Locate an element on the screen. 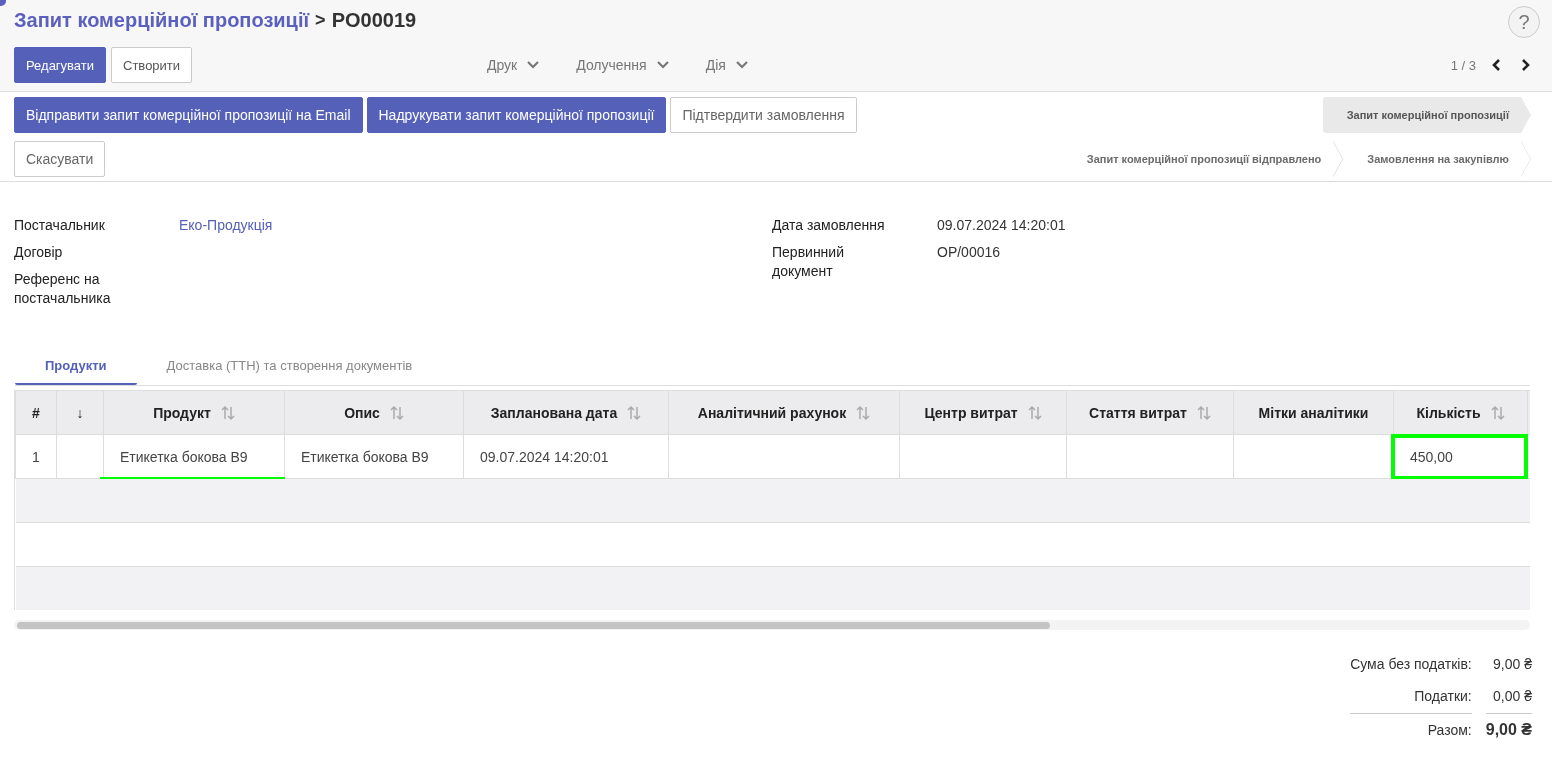 This screenshot has width=1552, height=762. total-label: Сума без податків: is located at coordinates (1411, 664).